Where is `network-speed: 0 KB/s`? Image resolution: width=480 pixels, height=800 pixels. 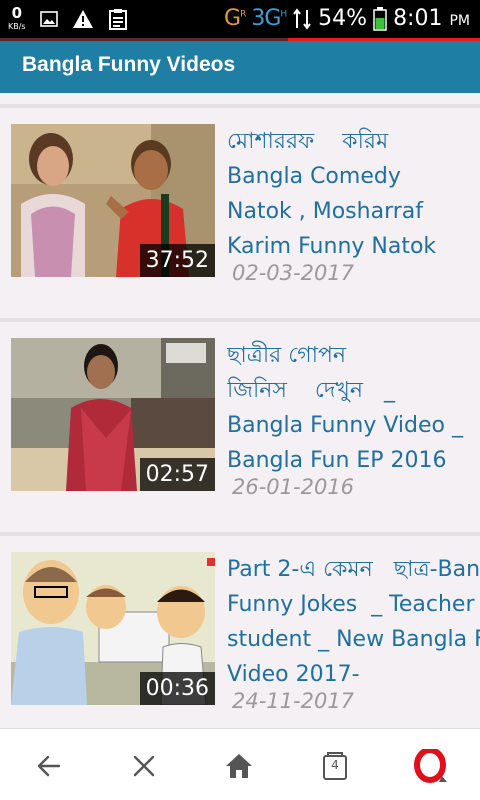
network-speed: 0 KB/s is located at coordinates (17, 18).